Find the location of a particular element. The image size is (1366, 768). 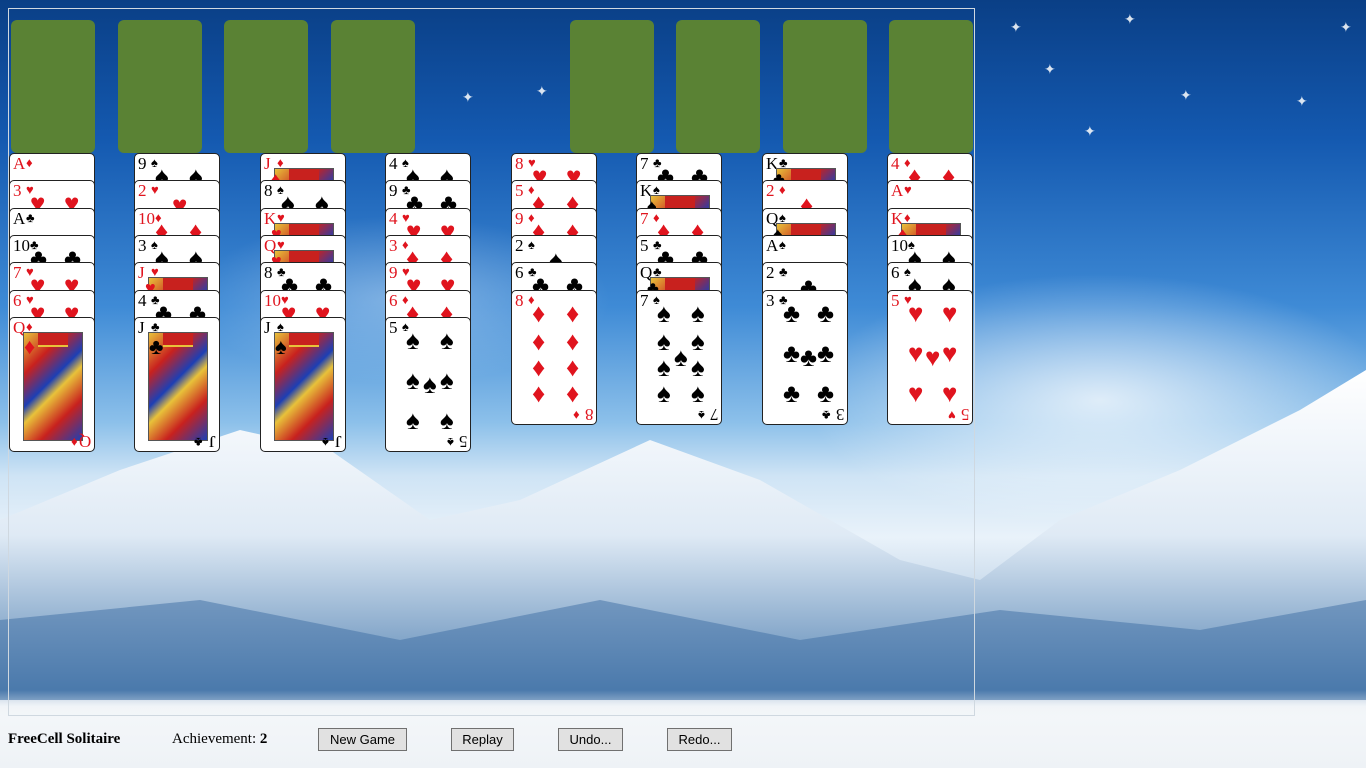

card-jack-of-spades: J ♠ ♠ J ♠ is located at coordinates (303, 384).